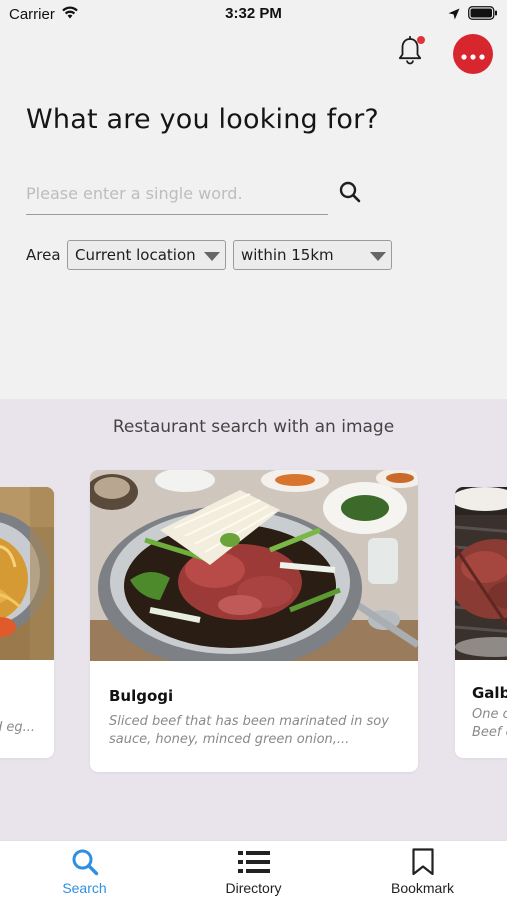 The height and width of the screenshot is (901, 507). What do you see at coordinates (253, 427) in the screenshot?
I see `image-search-title: Restaurant search with an image` at bounding box center [253, 427].